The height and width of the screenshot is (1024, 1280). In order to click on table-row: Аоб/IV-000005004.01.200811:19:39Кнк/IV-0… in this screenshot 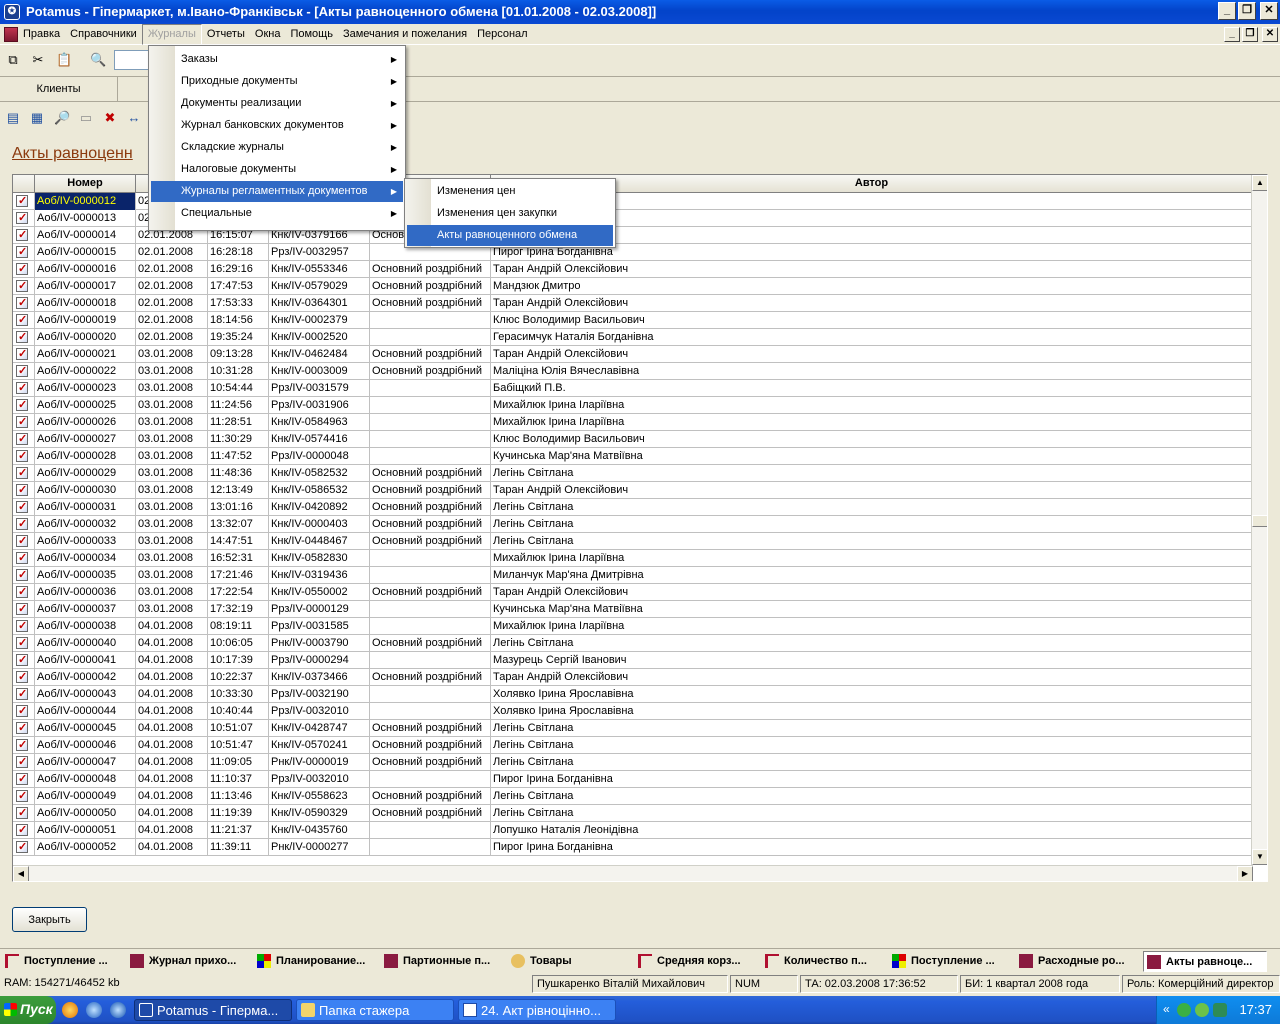, I will do `click(633, 813)`.